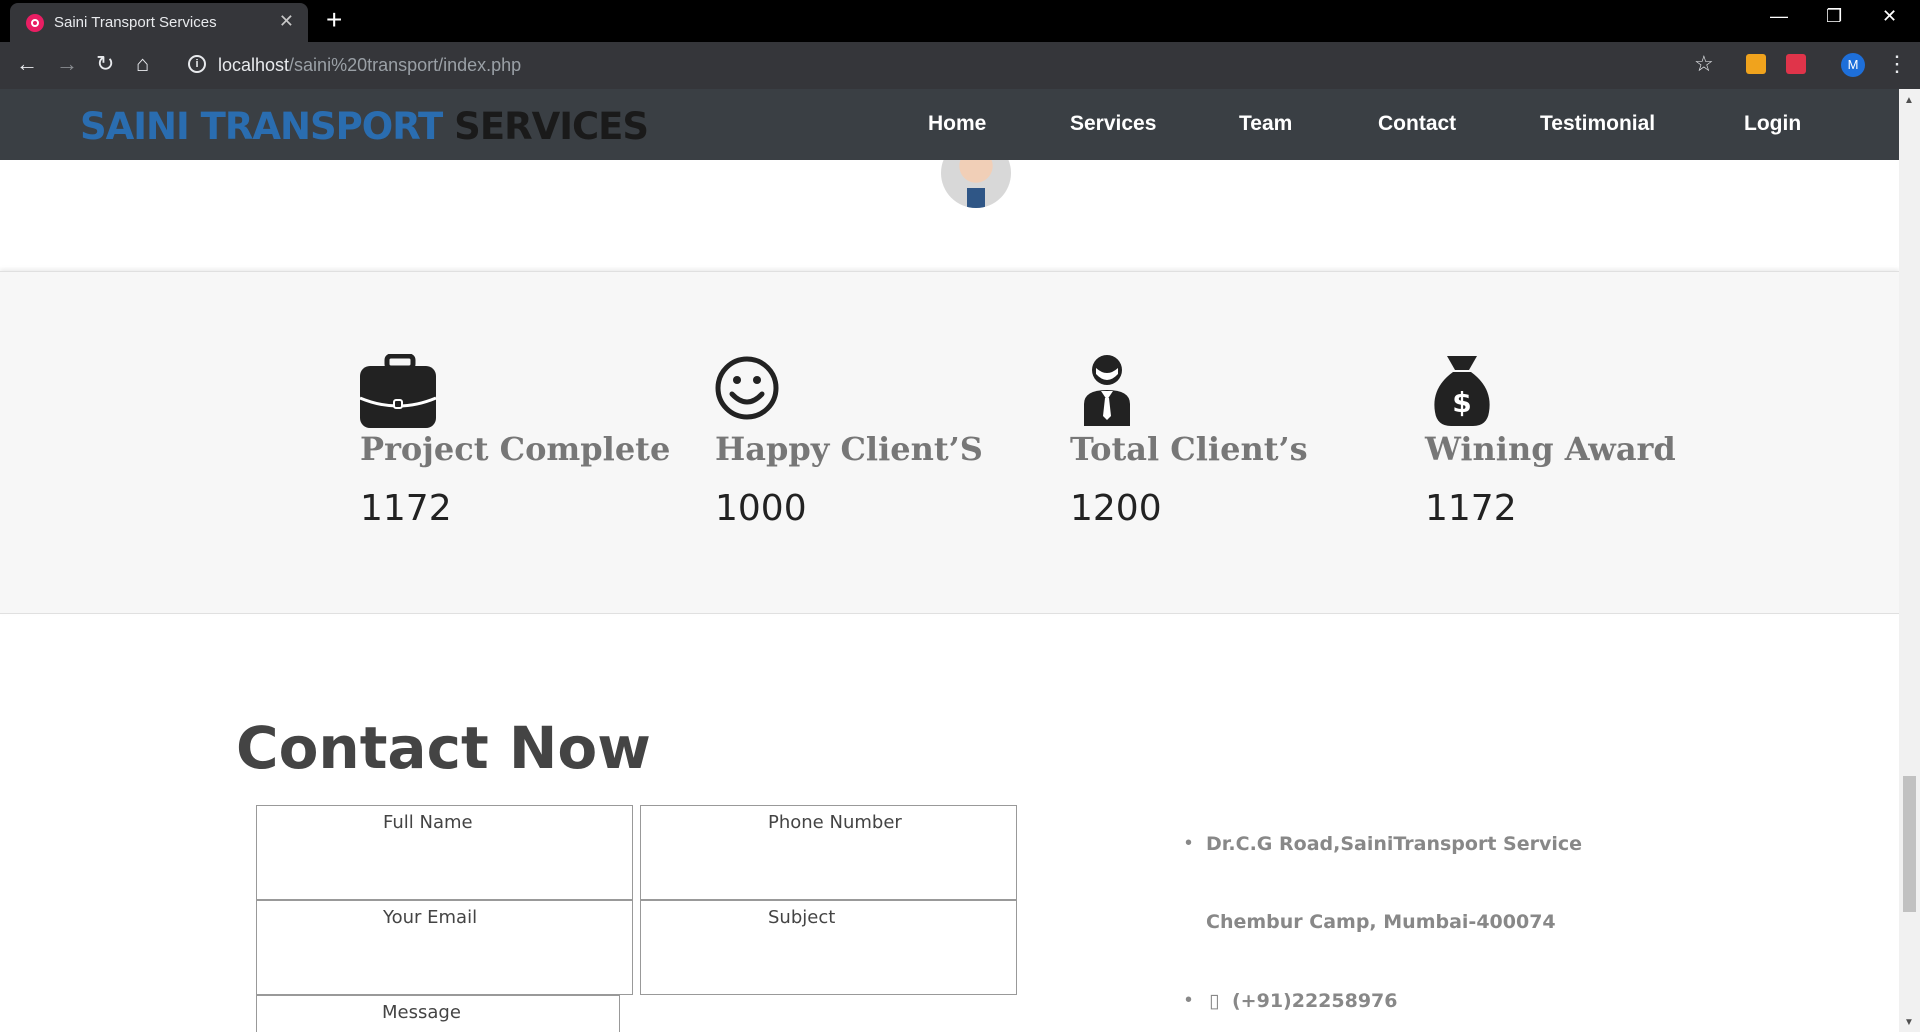  Describe the element at coordinates (398, 390) in the screenshot. I see `briefcase-icon` at that location.